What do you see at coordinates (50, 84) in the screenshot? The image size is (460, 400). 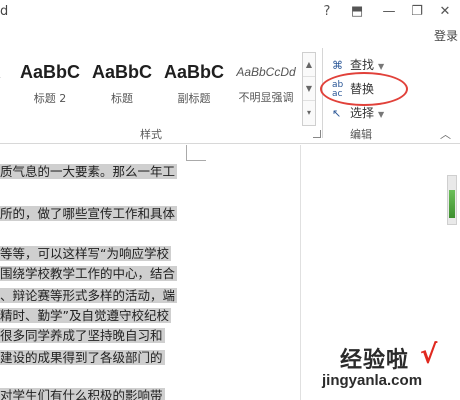 I see `style-item-heading-2: AaBbC 标题 2` at bounding box center [50, 84].